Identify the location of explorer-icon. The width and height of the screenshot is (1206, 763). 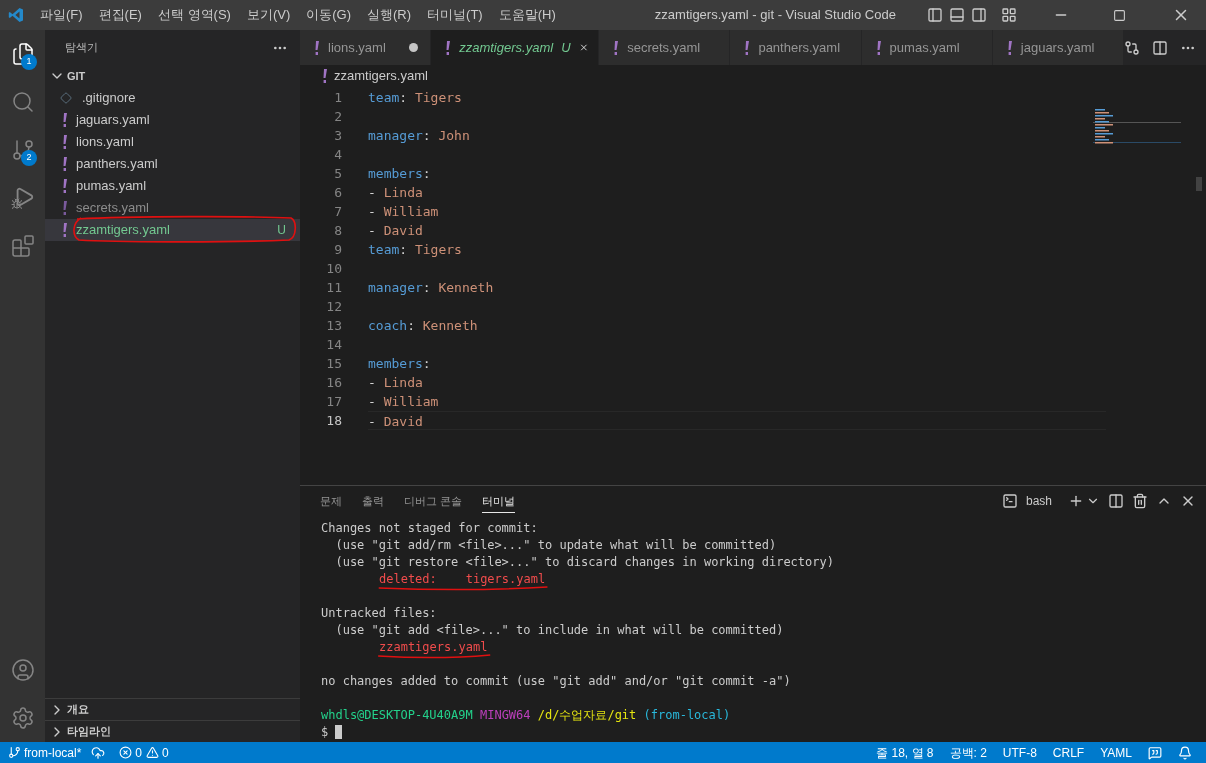
(22, 54).